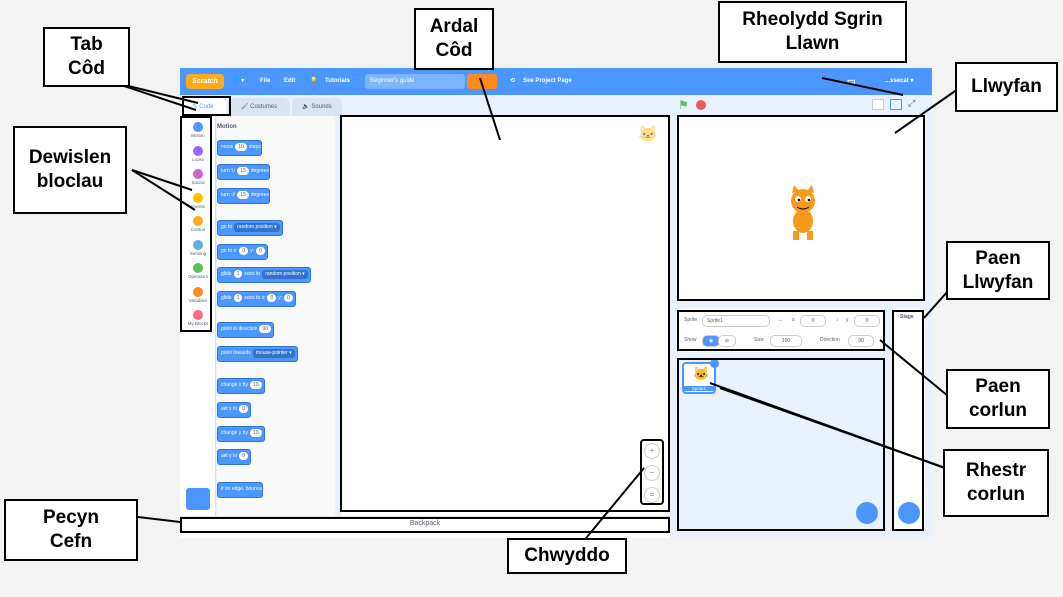 This screenshot has width=1063, height=597. What do you see at coordinates (243, 172) in the screenshot?
I see `block-turn-right: turn ↻ 15 degrees` at bounding box center [243, 172].